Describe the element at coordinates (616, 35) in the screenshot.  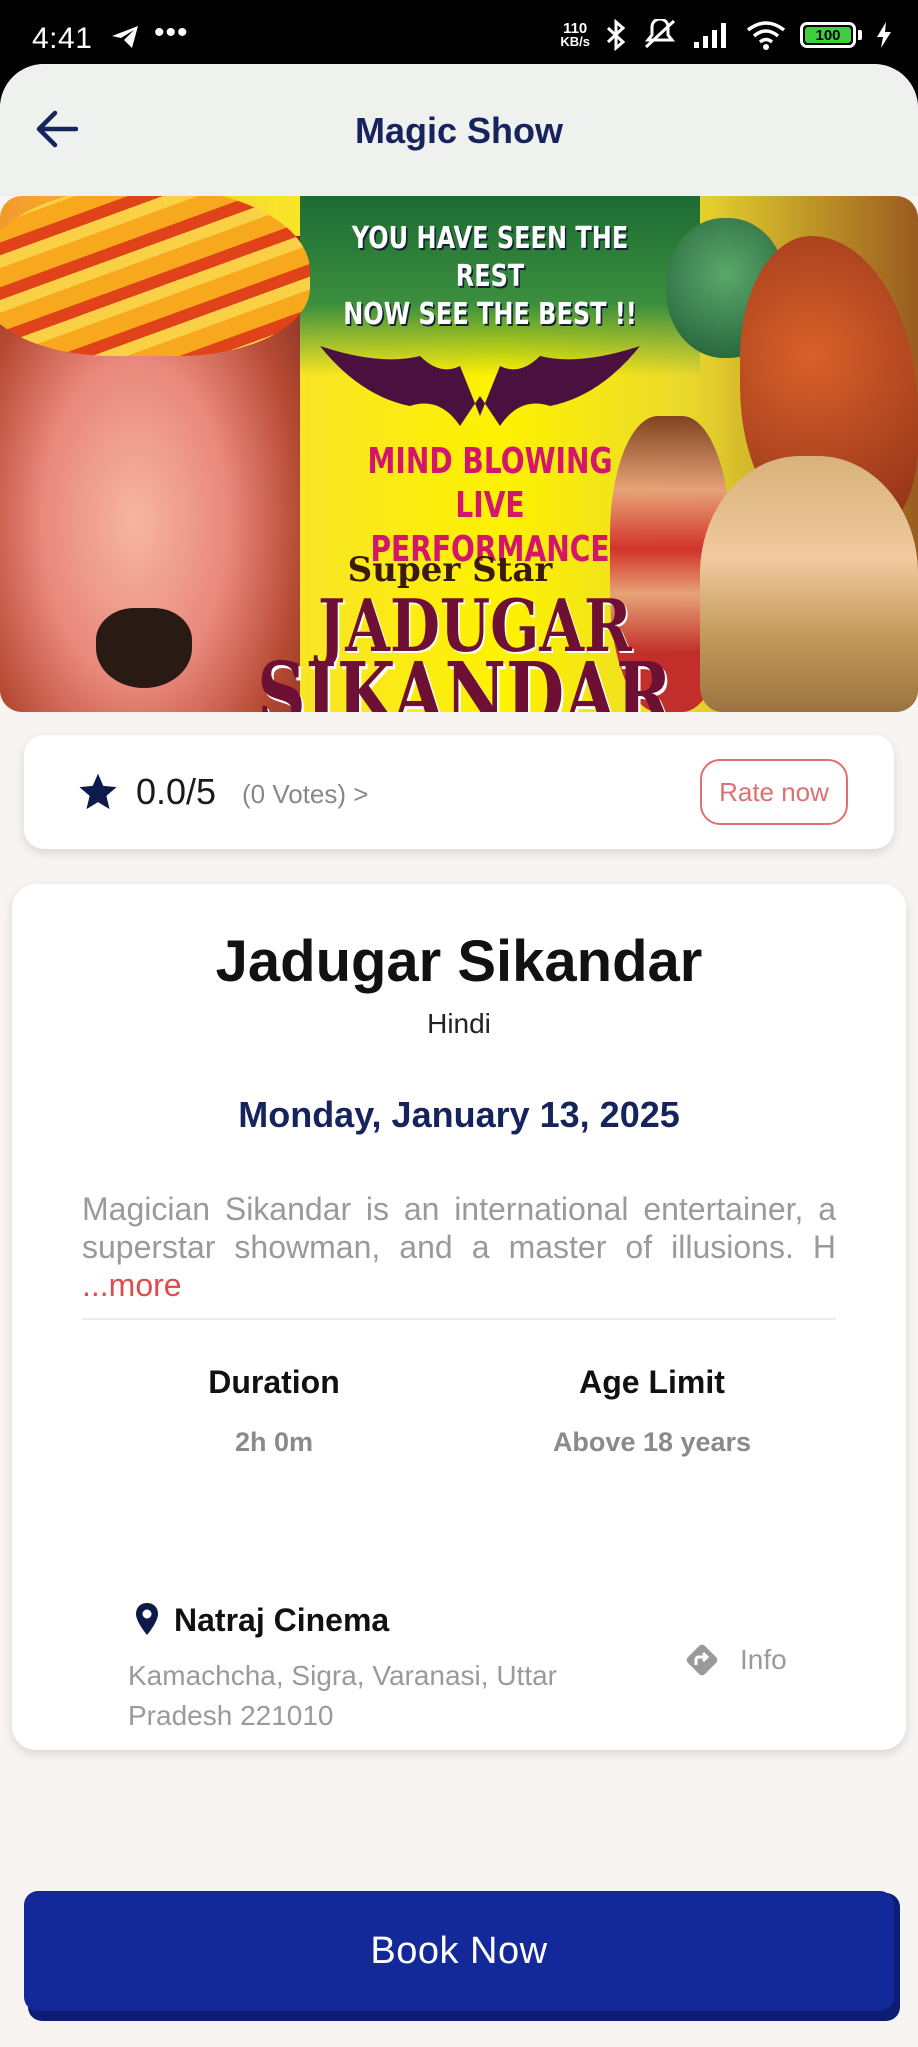
I see `bluetooth-icon` at that location.